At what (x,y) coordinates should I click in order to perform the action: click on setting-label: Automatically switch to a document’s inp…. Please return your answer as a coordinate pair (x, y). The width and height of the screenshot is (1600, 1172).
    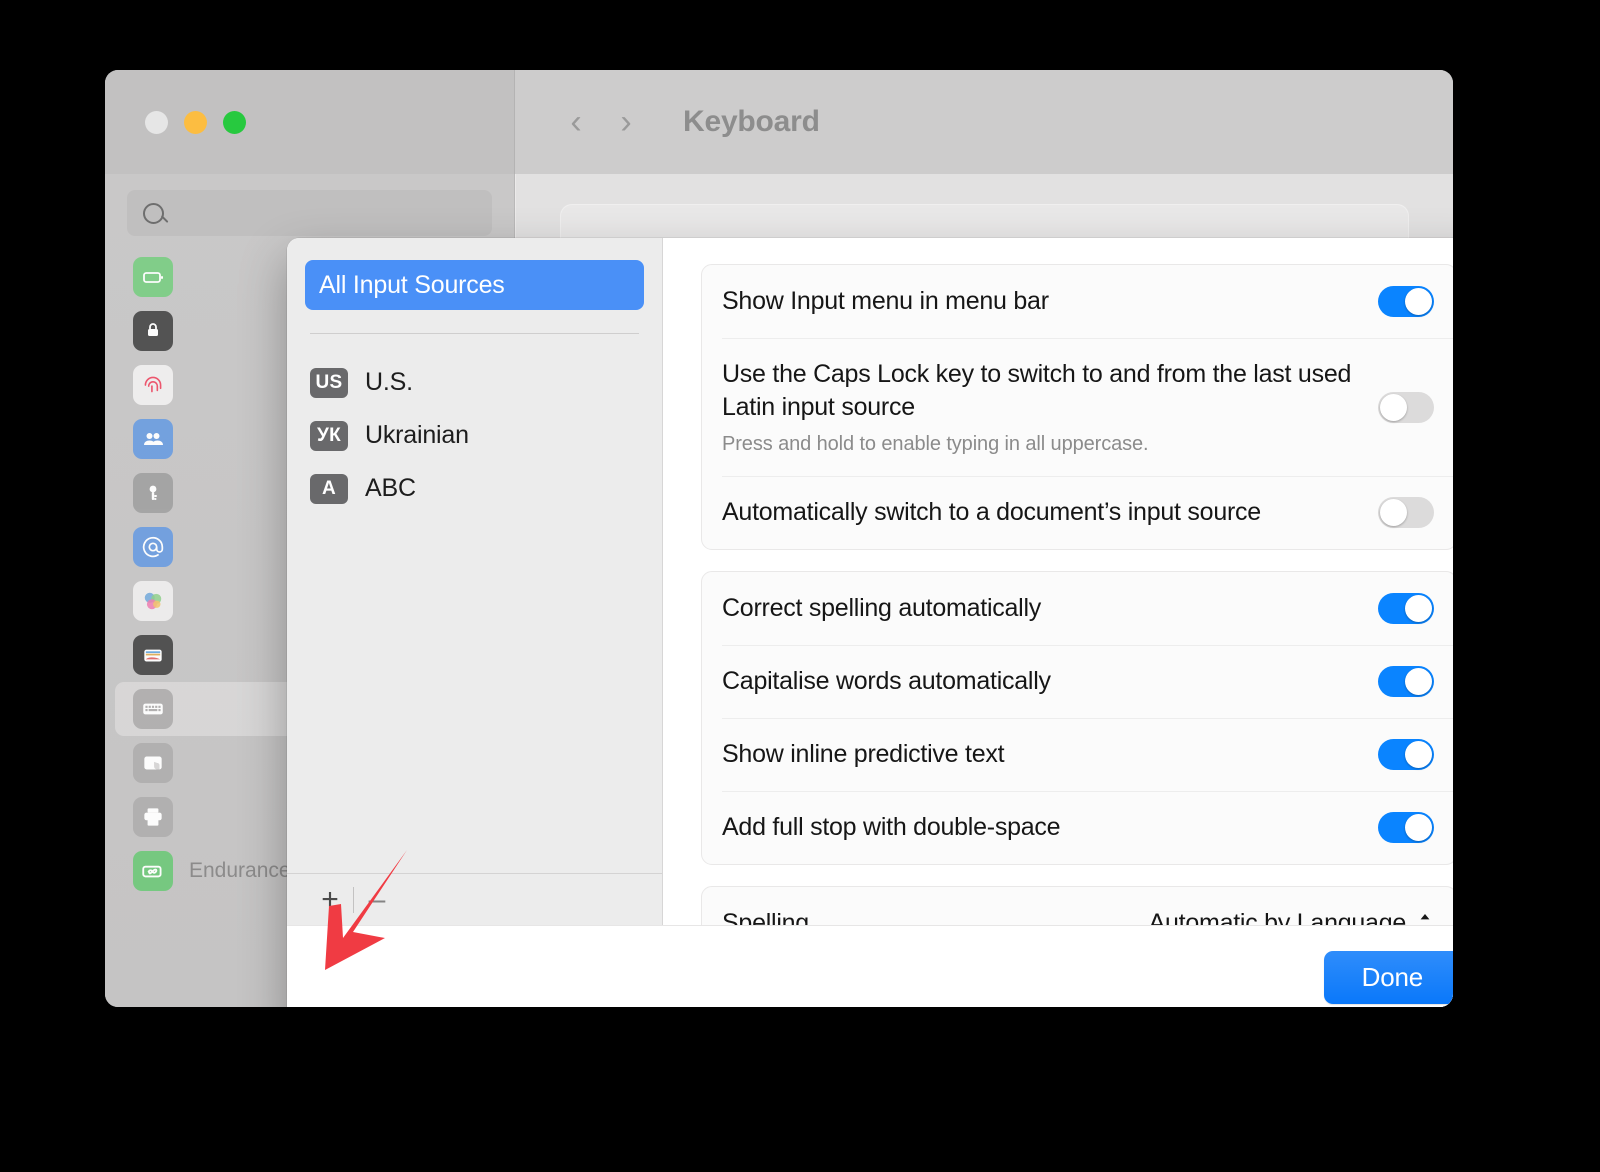
    Looking at the image, I should click on (991, 512).